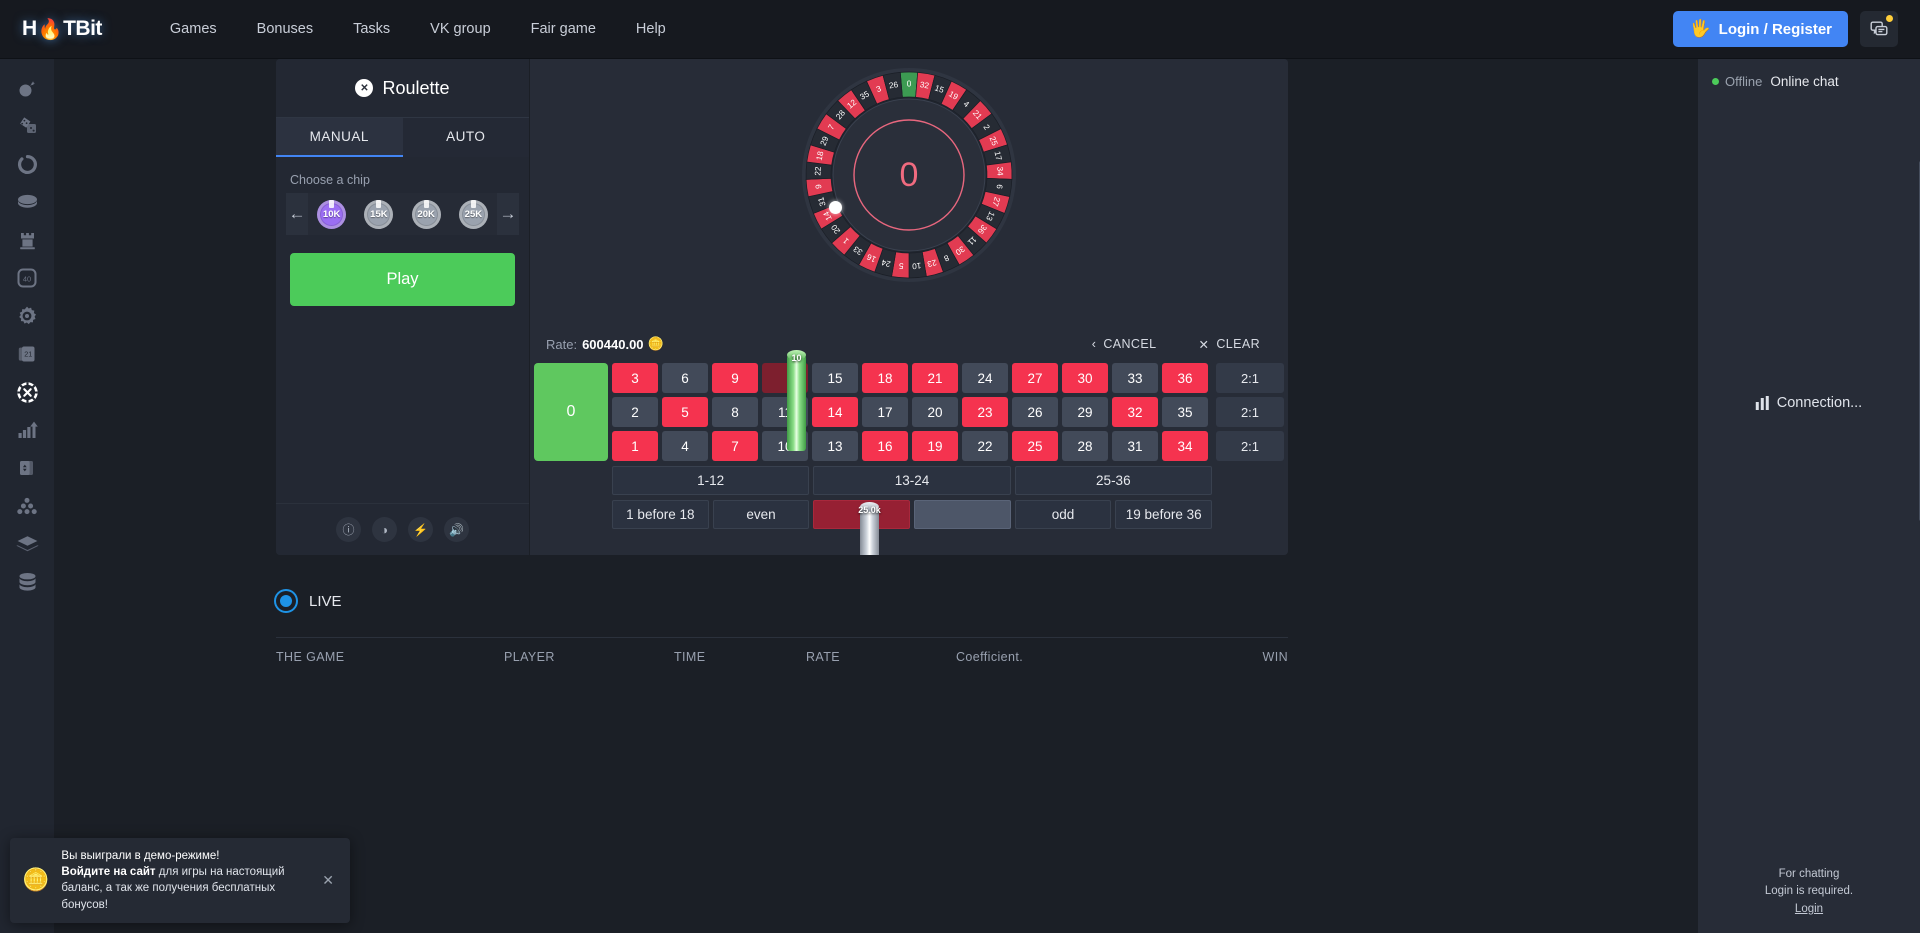  Describe the element at coordinates (460, 29) in the screenshot. I see `nav-item-vk-group: VK group` at that location.